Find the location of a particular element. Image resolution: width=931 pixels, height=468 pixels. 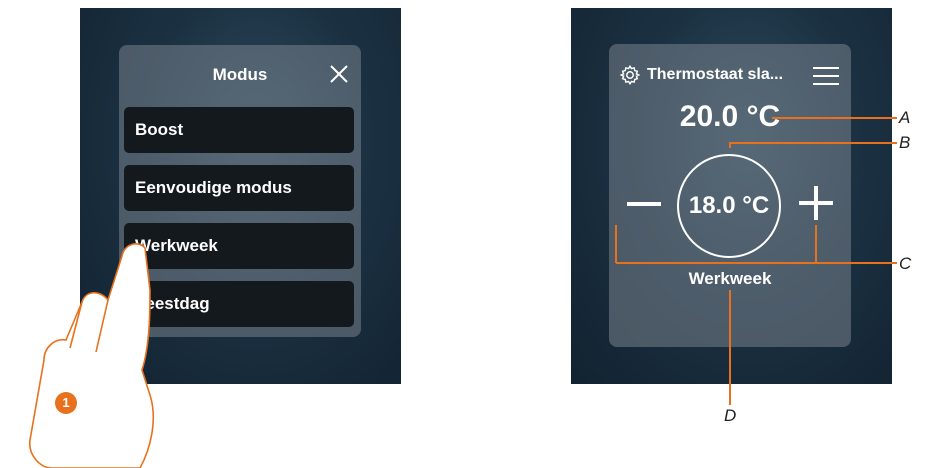

callout-c: C is located at coordinates (905, 263).